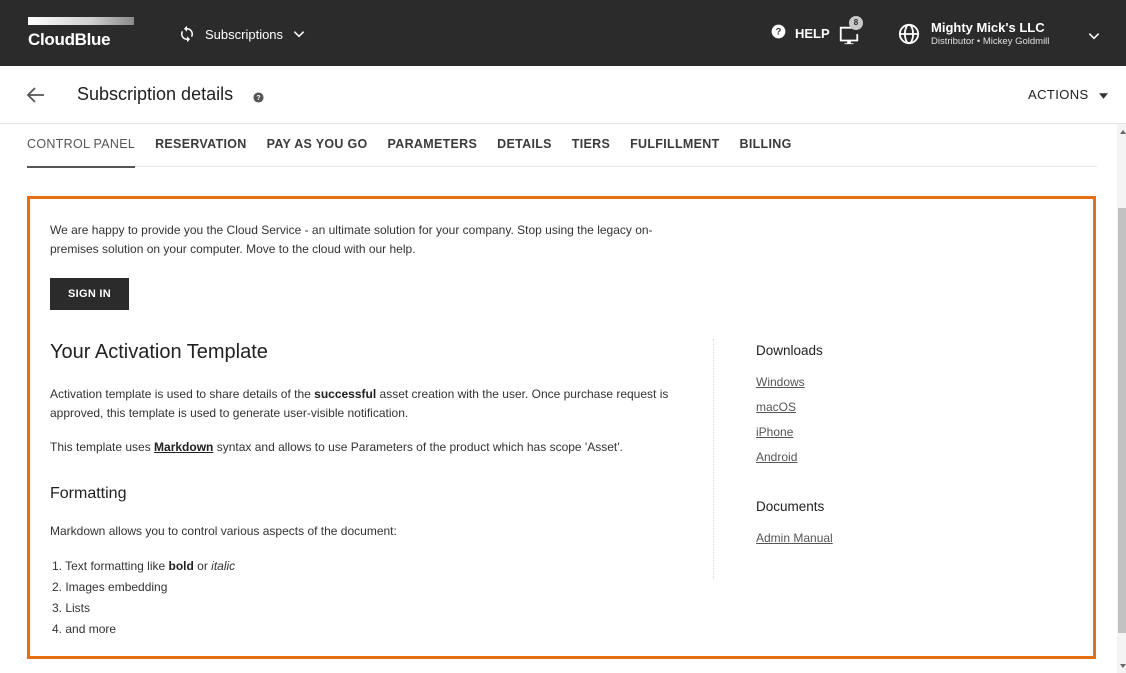  I want to click on download-link-android: Android, so click(776, 457).